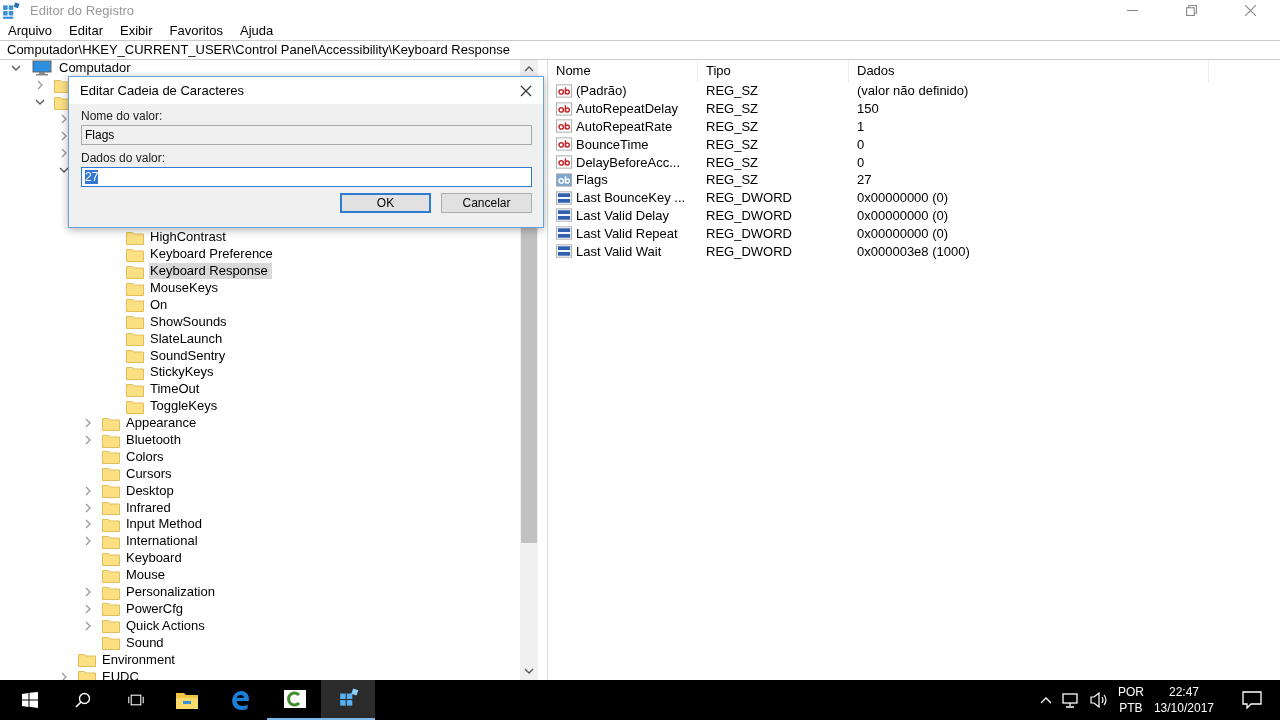  I want to click on tree-item: SoundSentry, so click(189, 355).